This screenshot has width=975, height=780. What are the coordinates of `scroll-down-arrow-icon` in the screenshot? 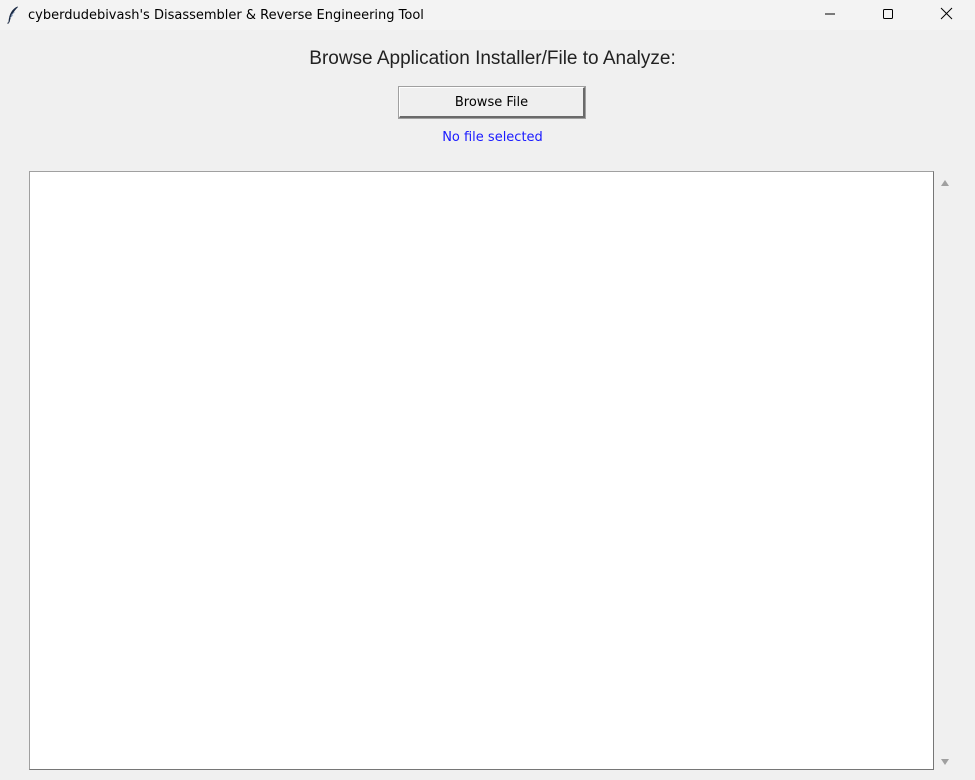 It's located at (945, 760).